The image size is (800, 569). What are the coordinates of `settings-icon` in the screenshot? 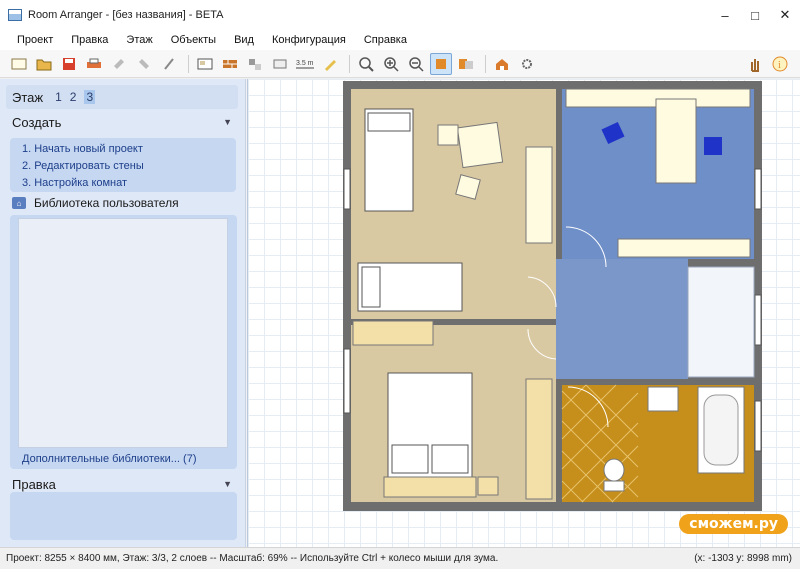 It's located at (527, 64).